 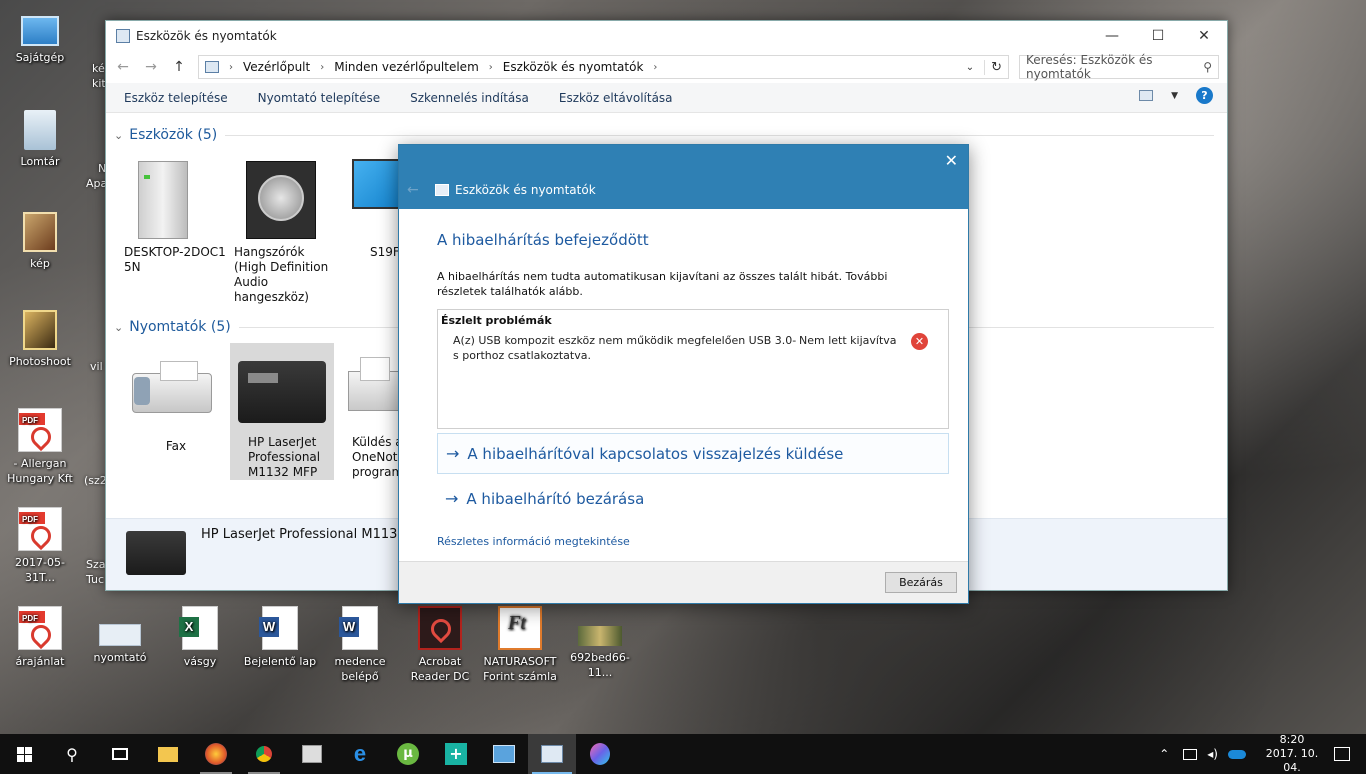 What do you see at coordinates (1292, 753) in the screenshot?
I see `taskbar-clock: 8:20 2017. 10. 04.` at bounding box center [1292, 753].